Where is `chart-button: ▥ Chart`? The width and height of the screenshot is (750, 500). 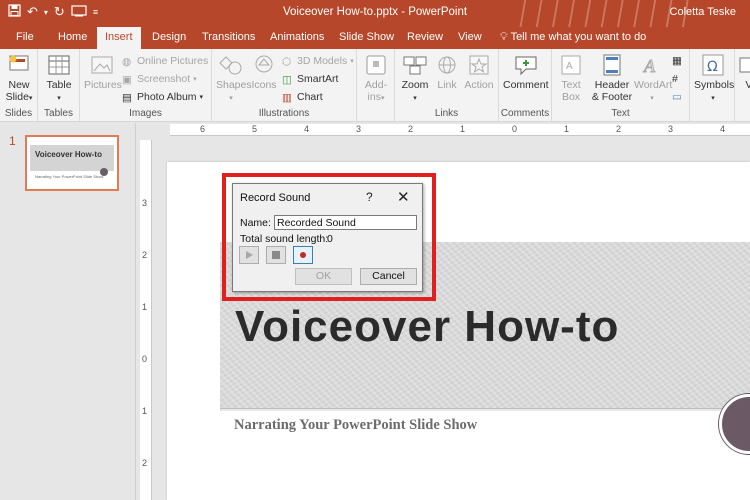 chart-button: ▥ Chart is located at coordinates (302, 97).